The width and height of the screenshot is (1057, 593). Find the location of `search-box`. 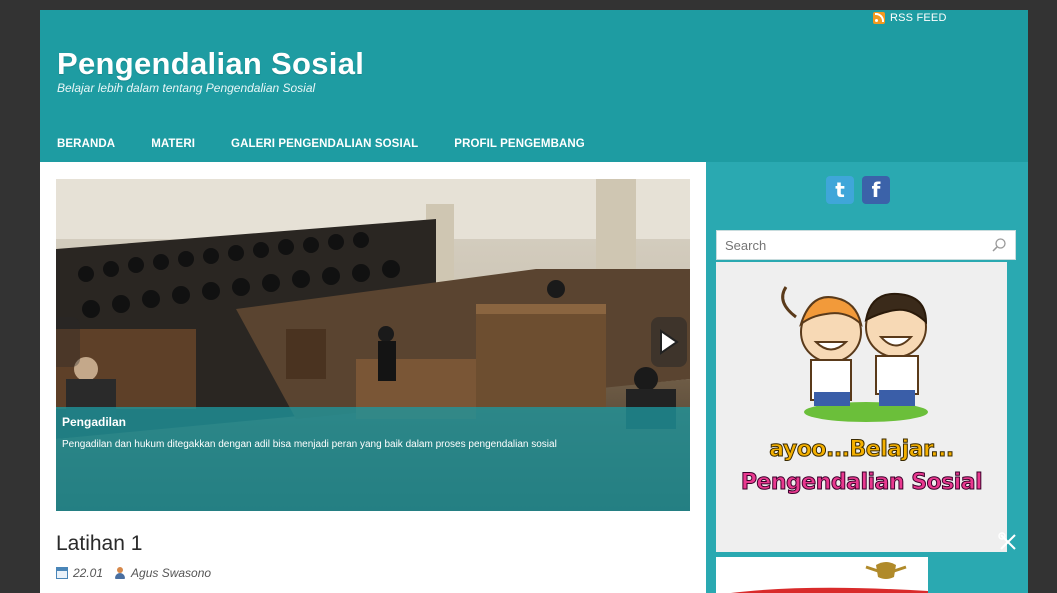

search-box is located at coordinates (866, 245).